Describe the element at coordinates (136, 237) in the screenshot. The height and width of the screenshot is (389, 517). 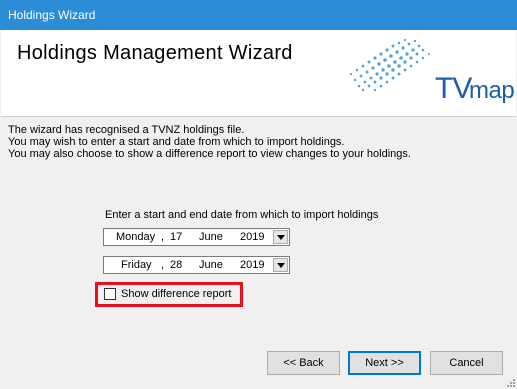
I see `start-weekday: Monday` at that location.